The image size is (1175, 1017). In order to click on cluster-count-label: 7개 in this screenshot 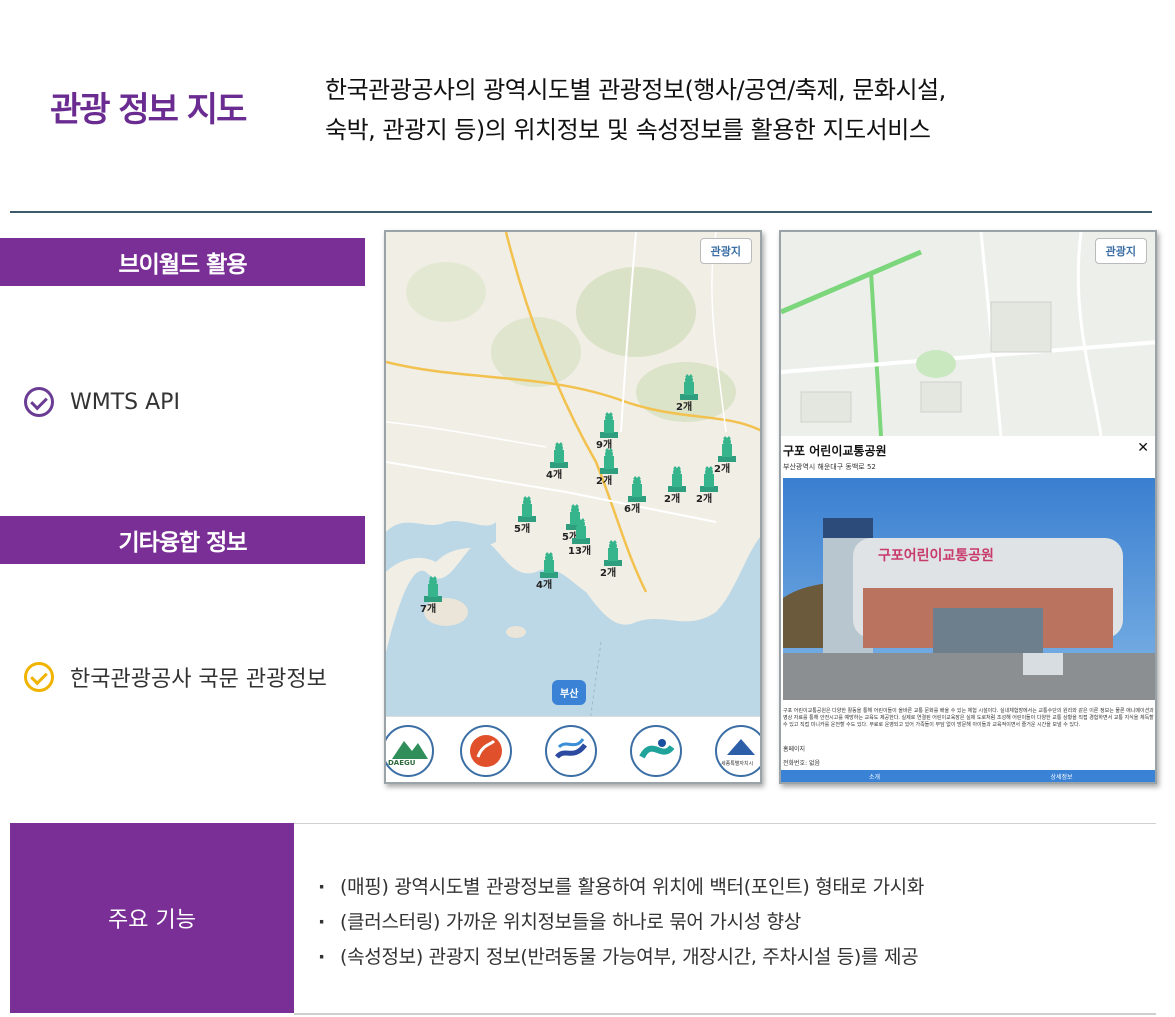, I will do `click(428, 609)`.